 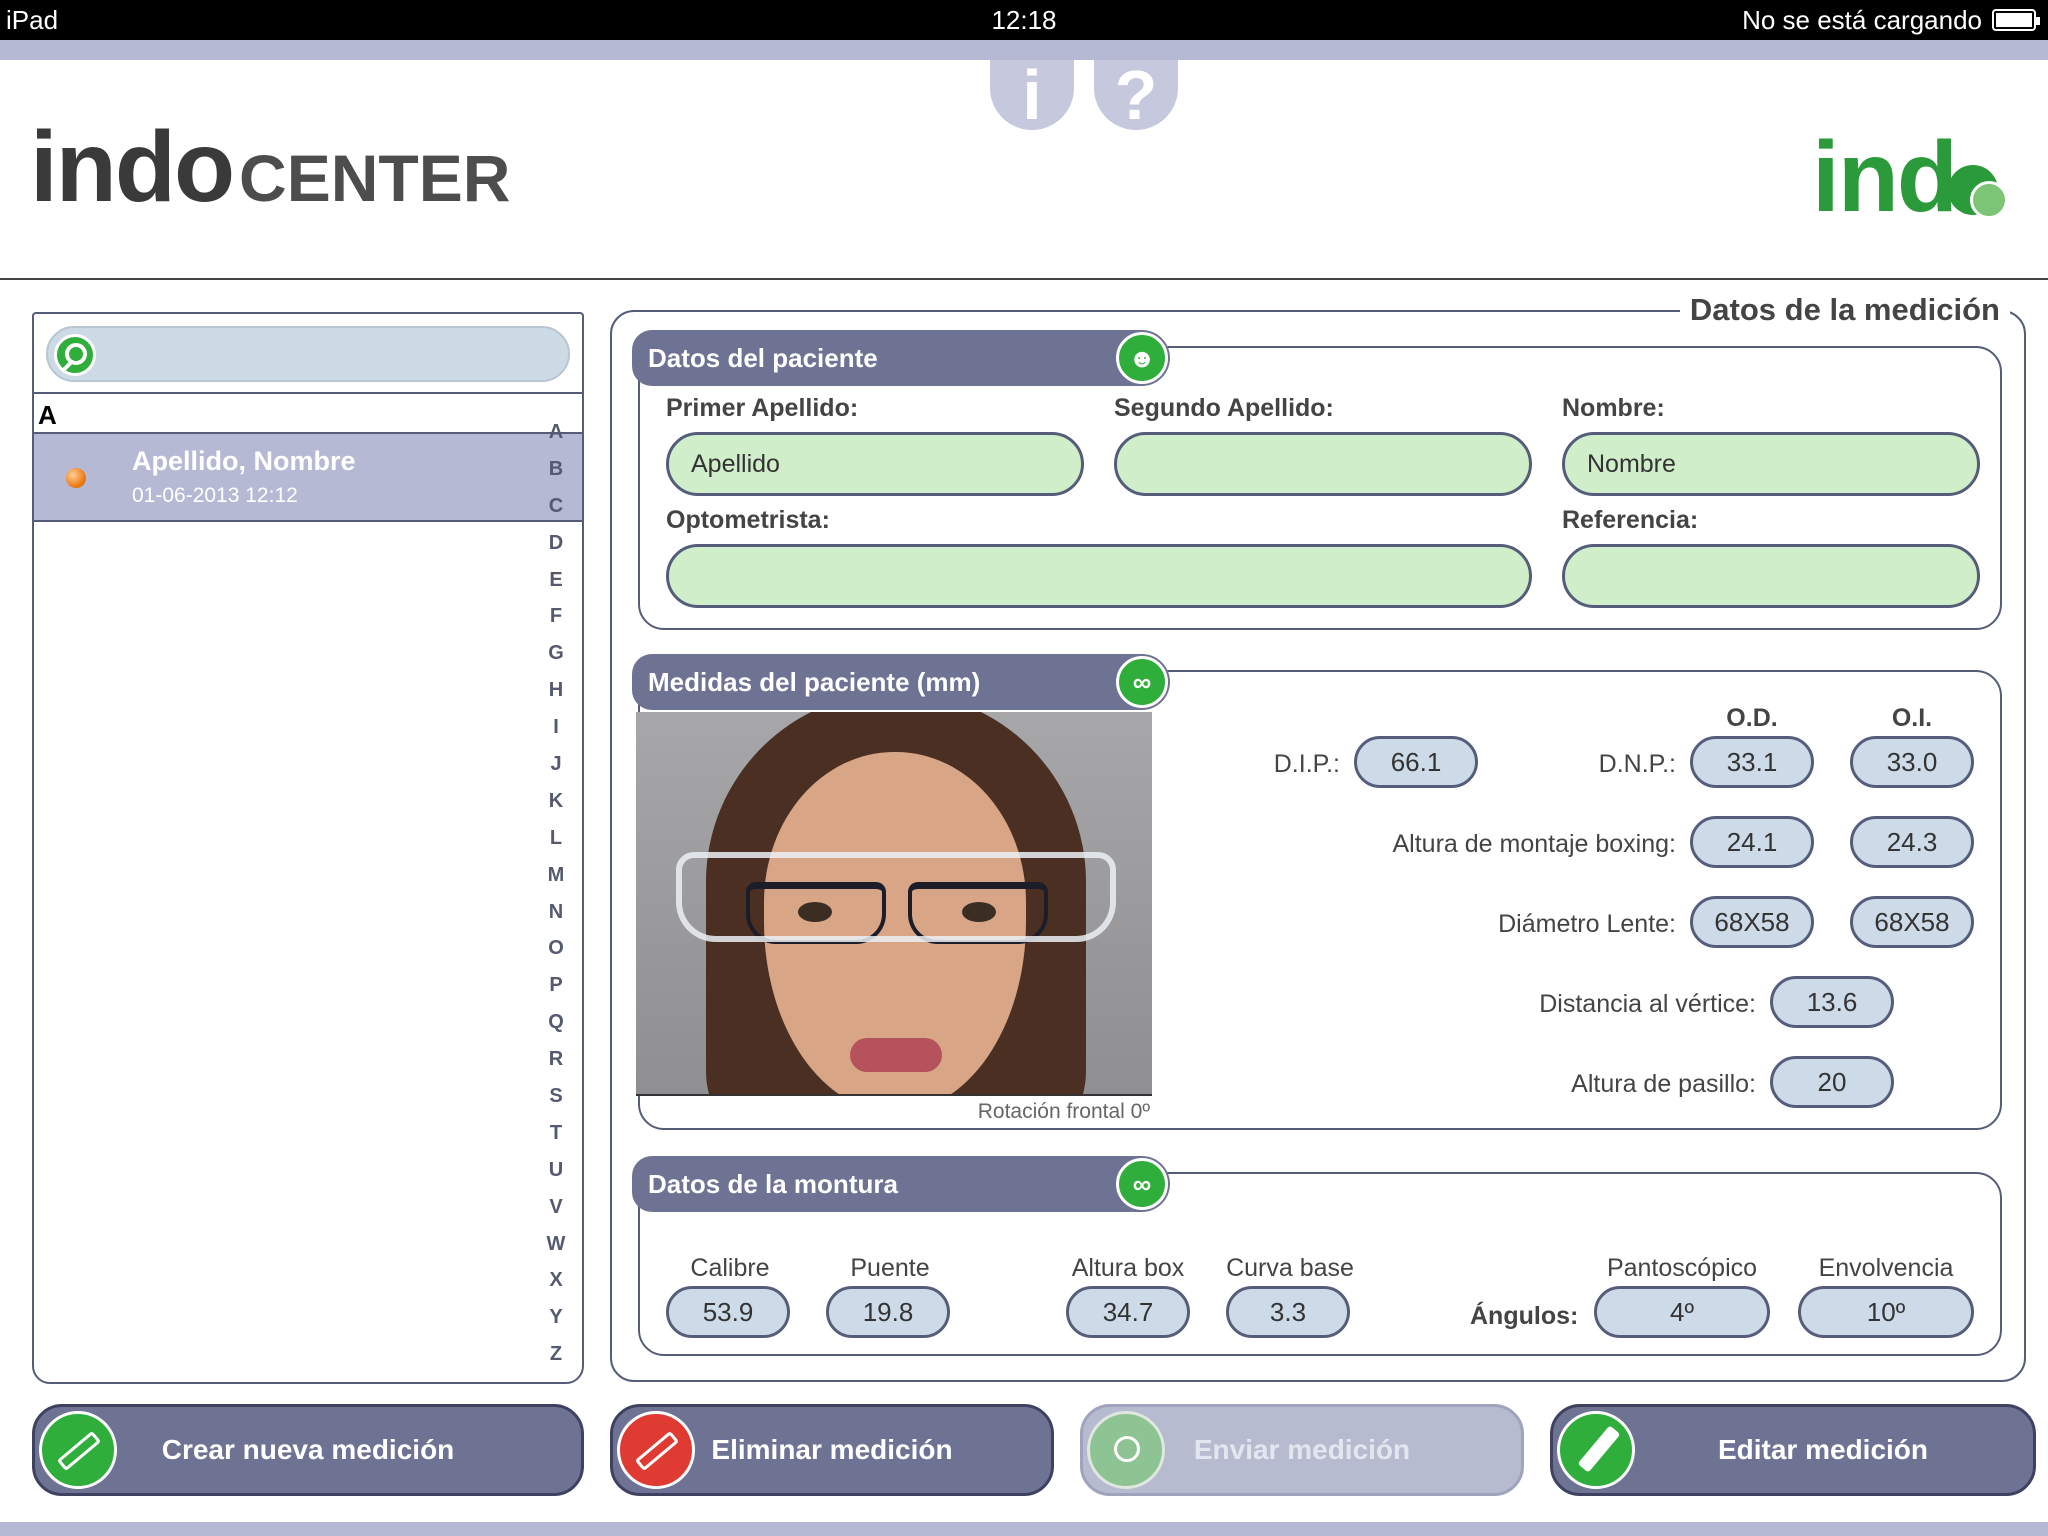 I want to click on app-header: indoCENTER i ? ind, so click(x=1024, y=170).